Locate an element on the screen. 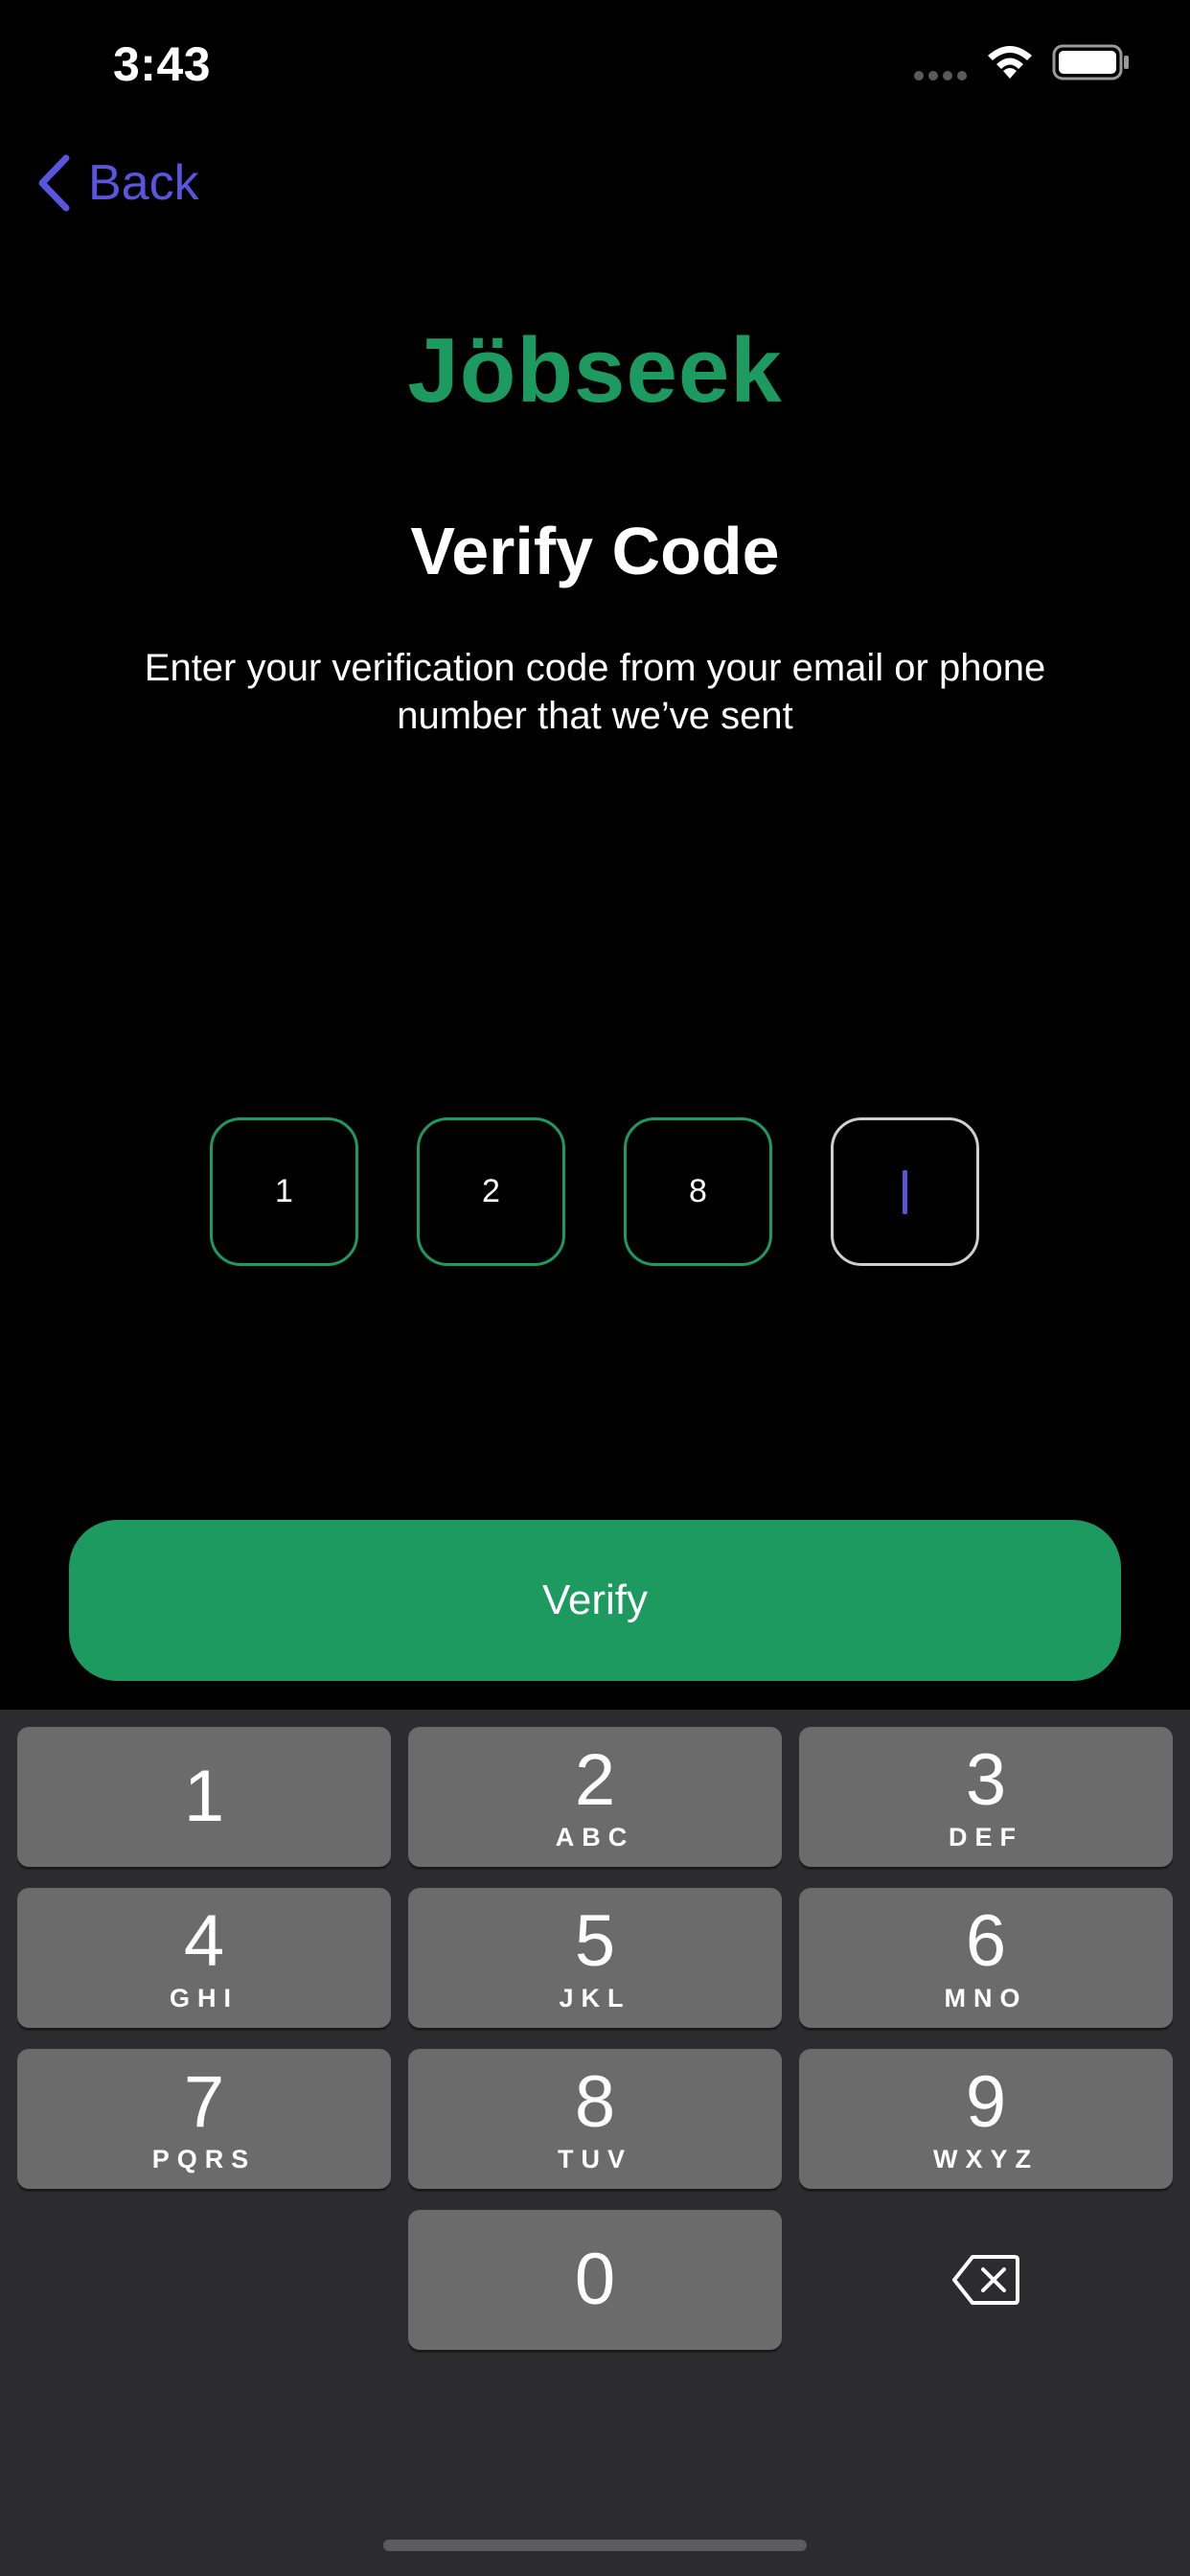 The height and width of the screenshot is (2576, 1190). key-digit: 7 is located at coordinates (204, 2101).